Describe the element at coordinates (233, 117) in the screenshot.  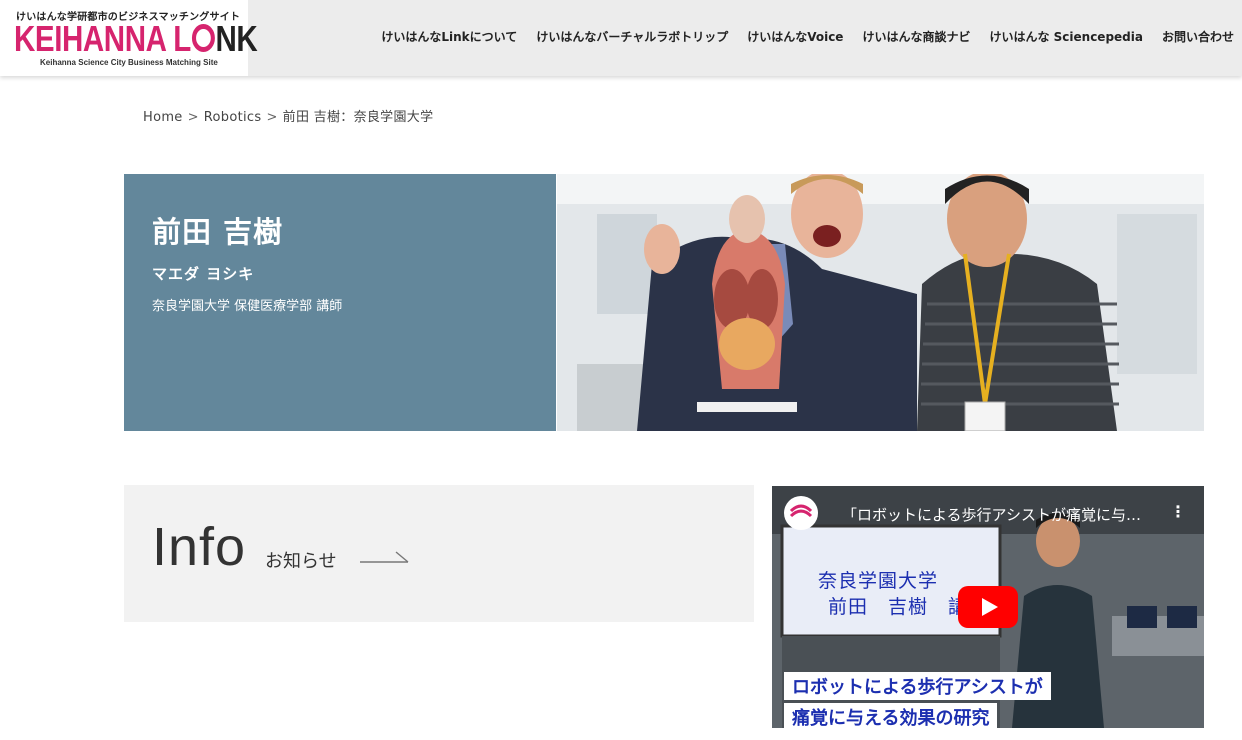
I see `breadcrumb-category: Robotics` at that location.